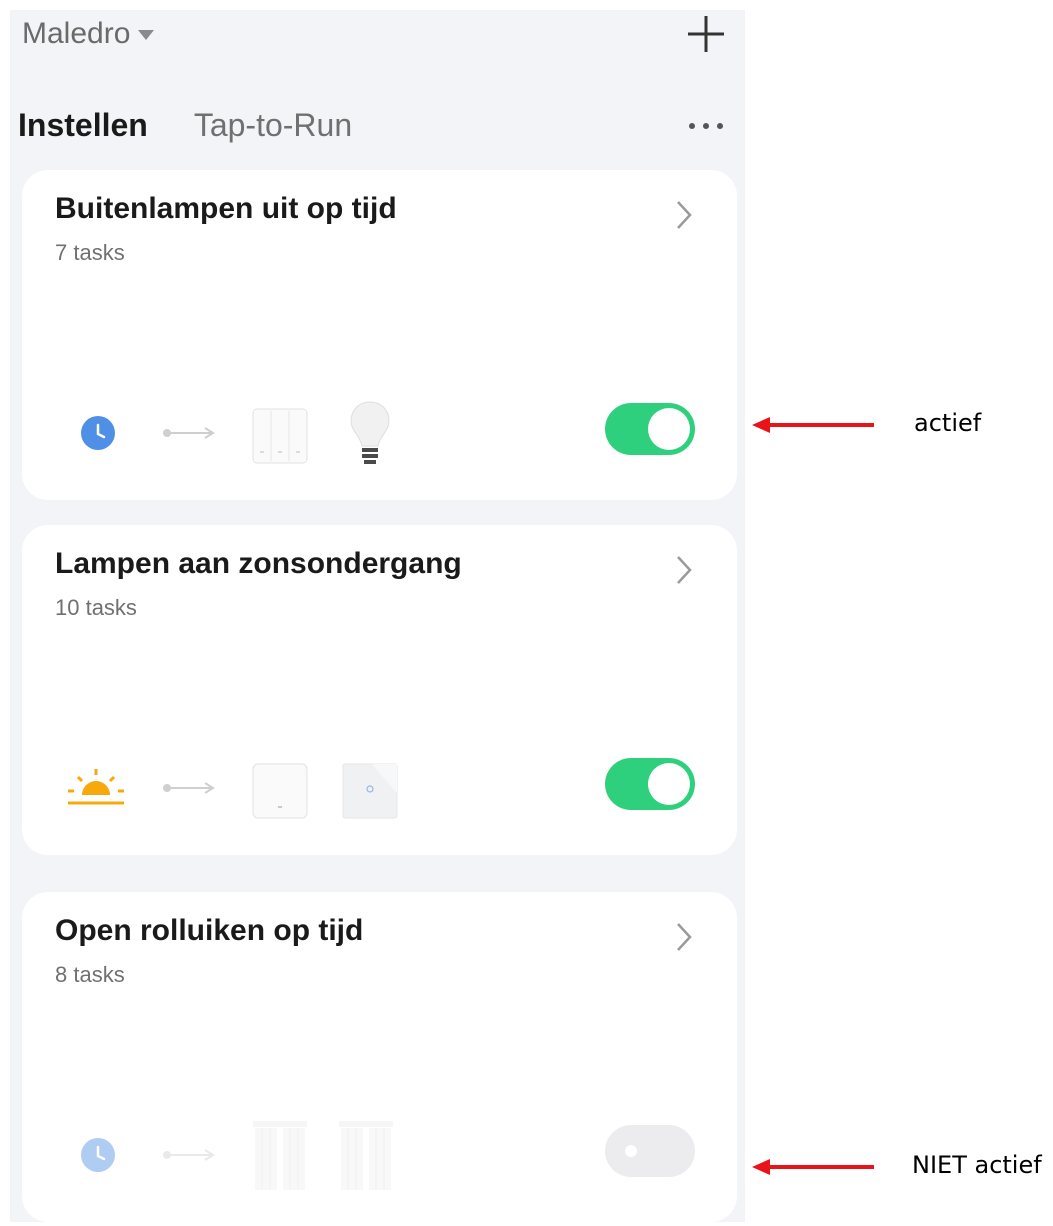 This screenshot has height=1226, width=1053. What do you see at coordinates (185, 125) in the screenshot?
I see `tab-bar: Instellen Tap-to-Run` at bounding box center [185, 125].